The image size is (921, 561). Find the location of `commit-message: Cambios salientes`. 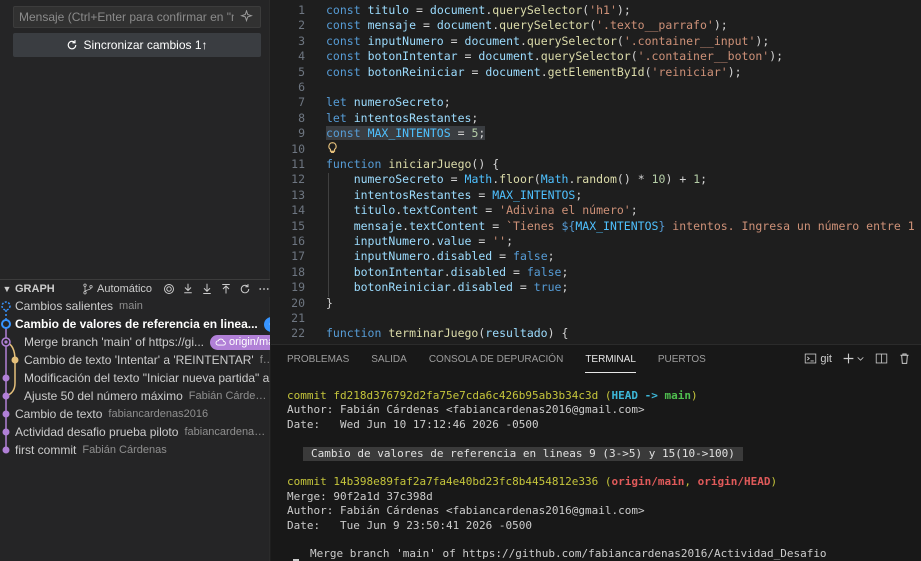

commit-message: Cambios salientes is located at coordinates (64, 306).